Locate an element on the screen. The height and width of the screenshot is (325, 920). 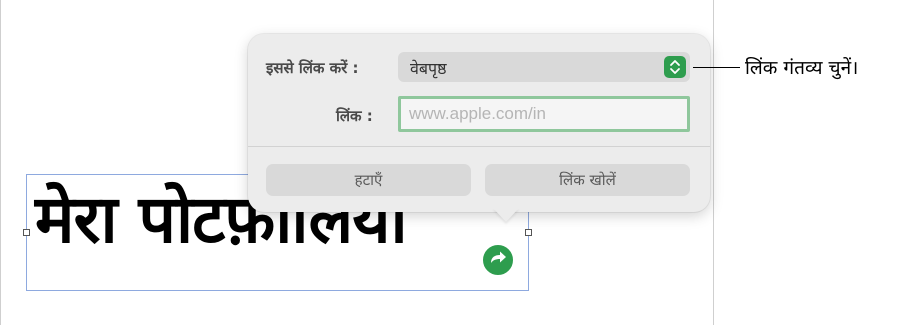
link-field-label: लिंक : is located at coordinates (354, 116).